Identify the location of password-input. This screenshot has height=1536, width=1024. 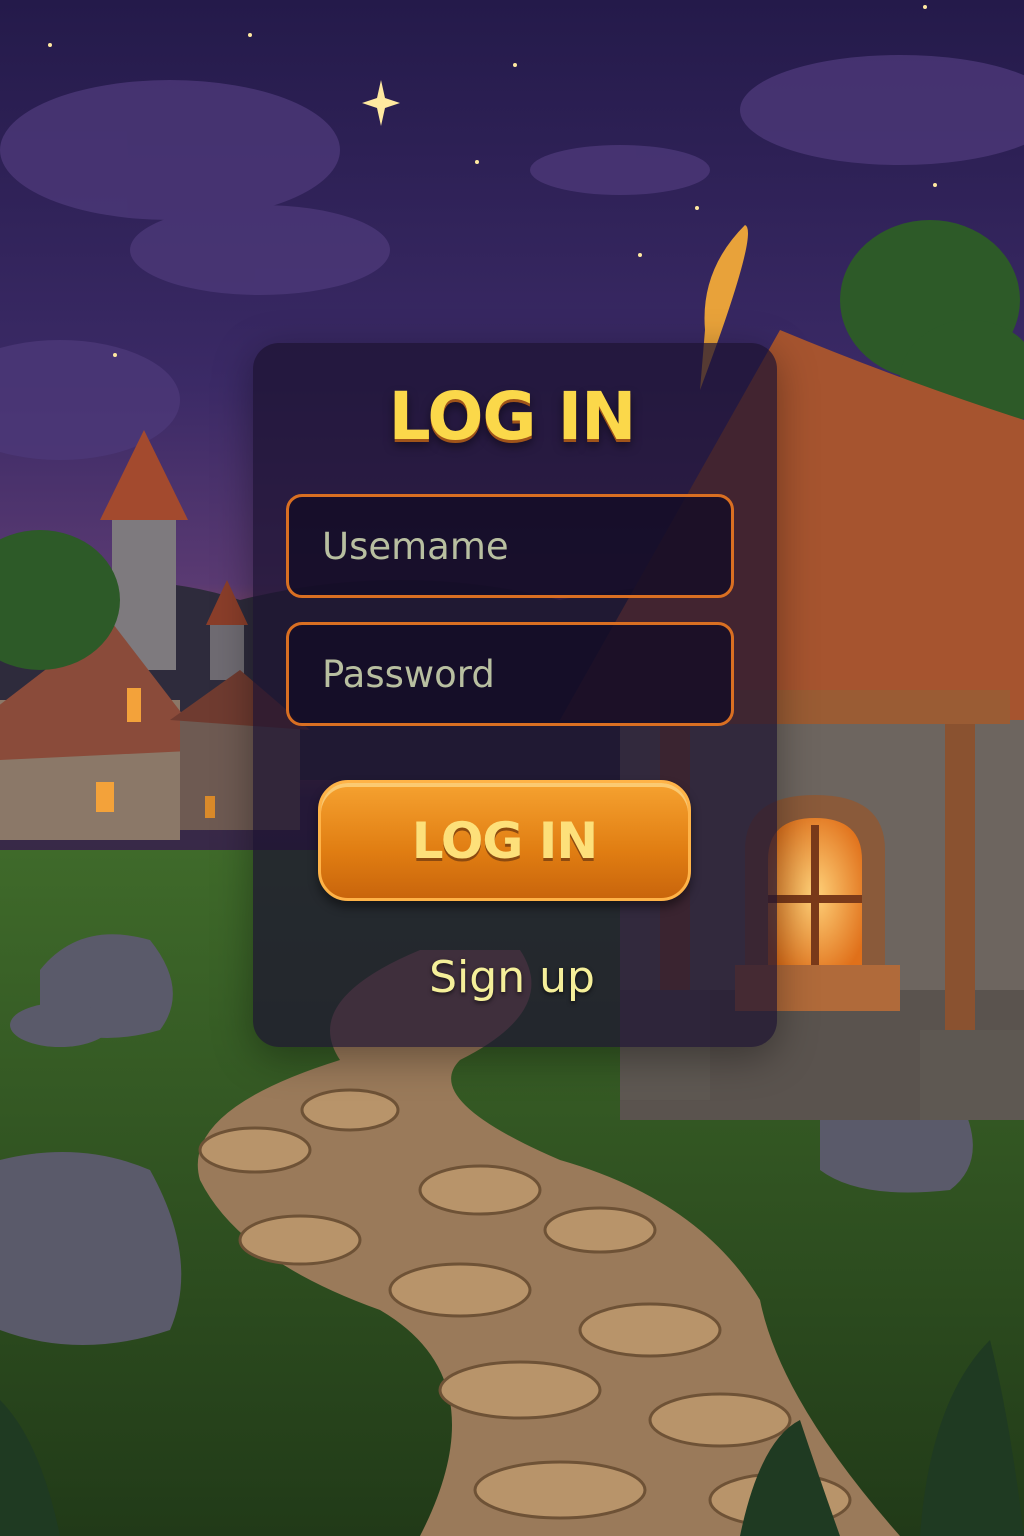
(510, 674).